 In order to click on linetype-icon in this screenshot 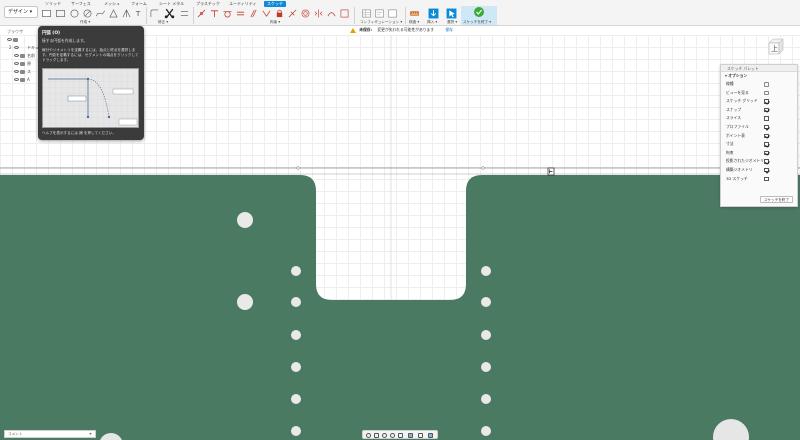, I will do `click(766, 84)`.